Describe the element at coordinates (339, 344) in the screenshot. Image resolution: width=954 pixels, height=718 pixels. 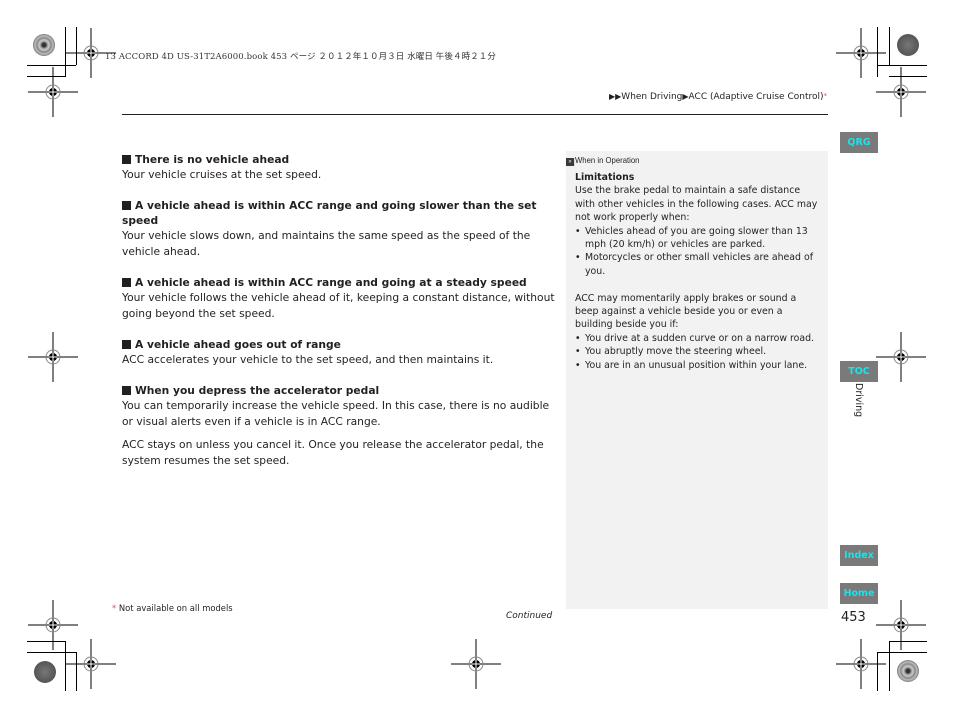
I see `section-heading: A vehicle ahead goes out of range` at that location.